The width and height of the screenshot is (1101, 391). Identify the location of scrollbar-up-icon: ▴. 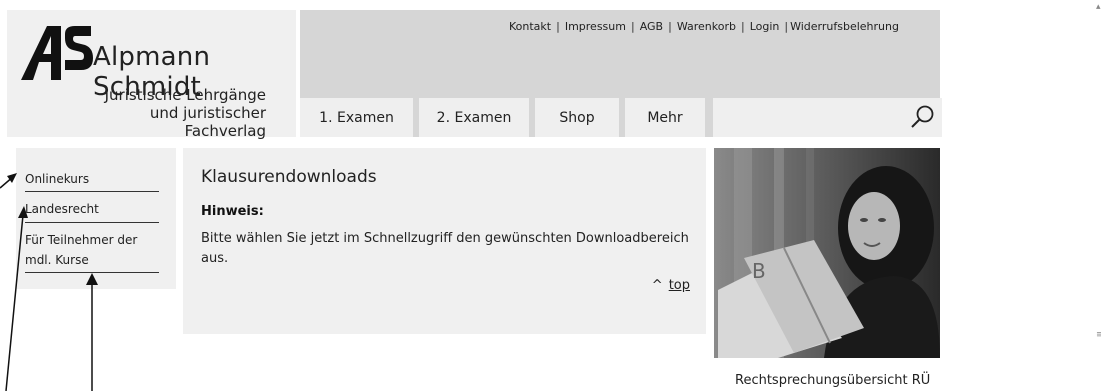
(1098, 7).